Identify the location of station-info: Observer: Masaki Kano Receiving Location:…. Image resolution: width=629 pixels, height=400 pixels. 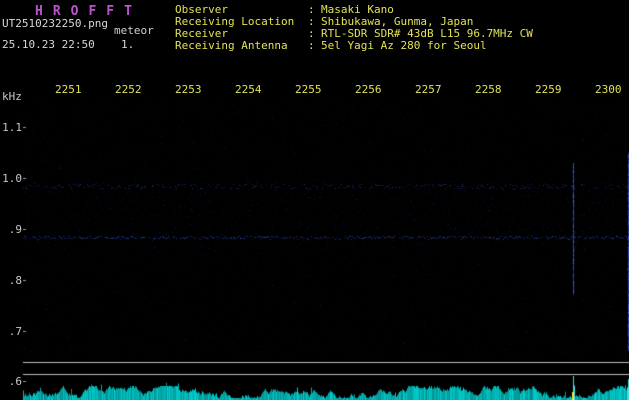
(354, 28).